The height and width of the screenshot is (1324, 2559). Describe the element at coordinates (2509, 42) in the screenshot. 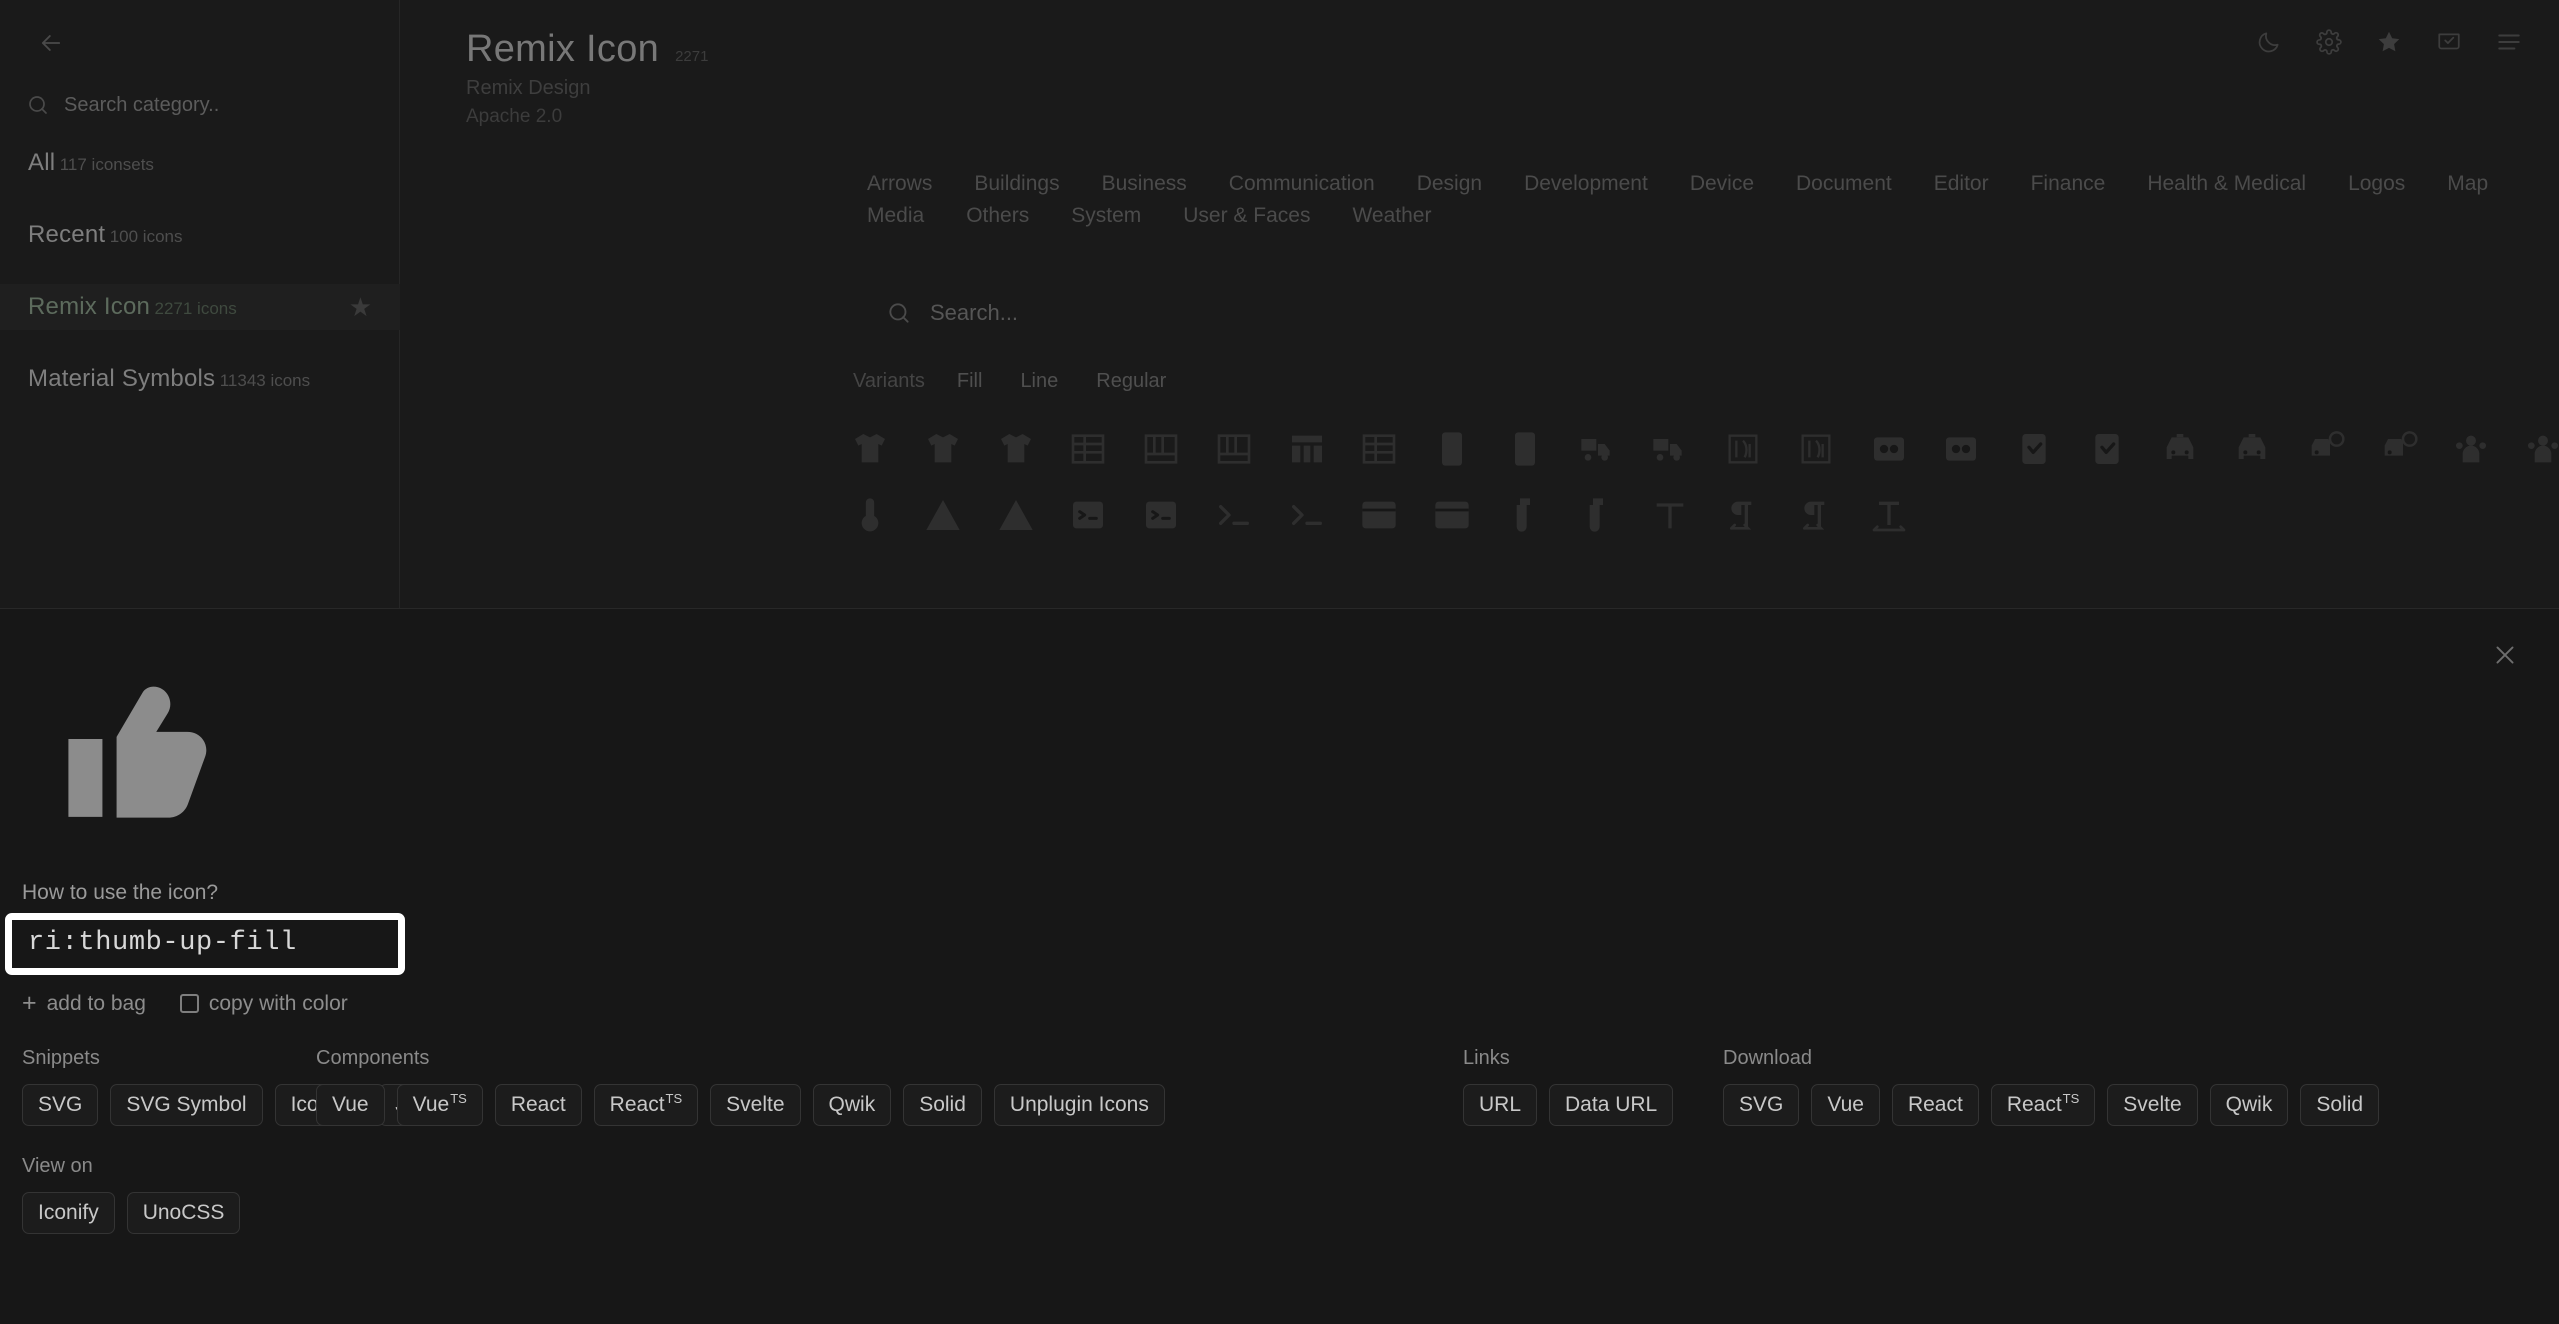

I see `menu-button` at that location.